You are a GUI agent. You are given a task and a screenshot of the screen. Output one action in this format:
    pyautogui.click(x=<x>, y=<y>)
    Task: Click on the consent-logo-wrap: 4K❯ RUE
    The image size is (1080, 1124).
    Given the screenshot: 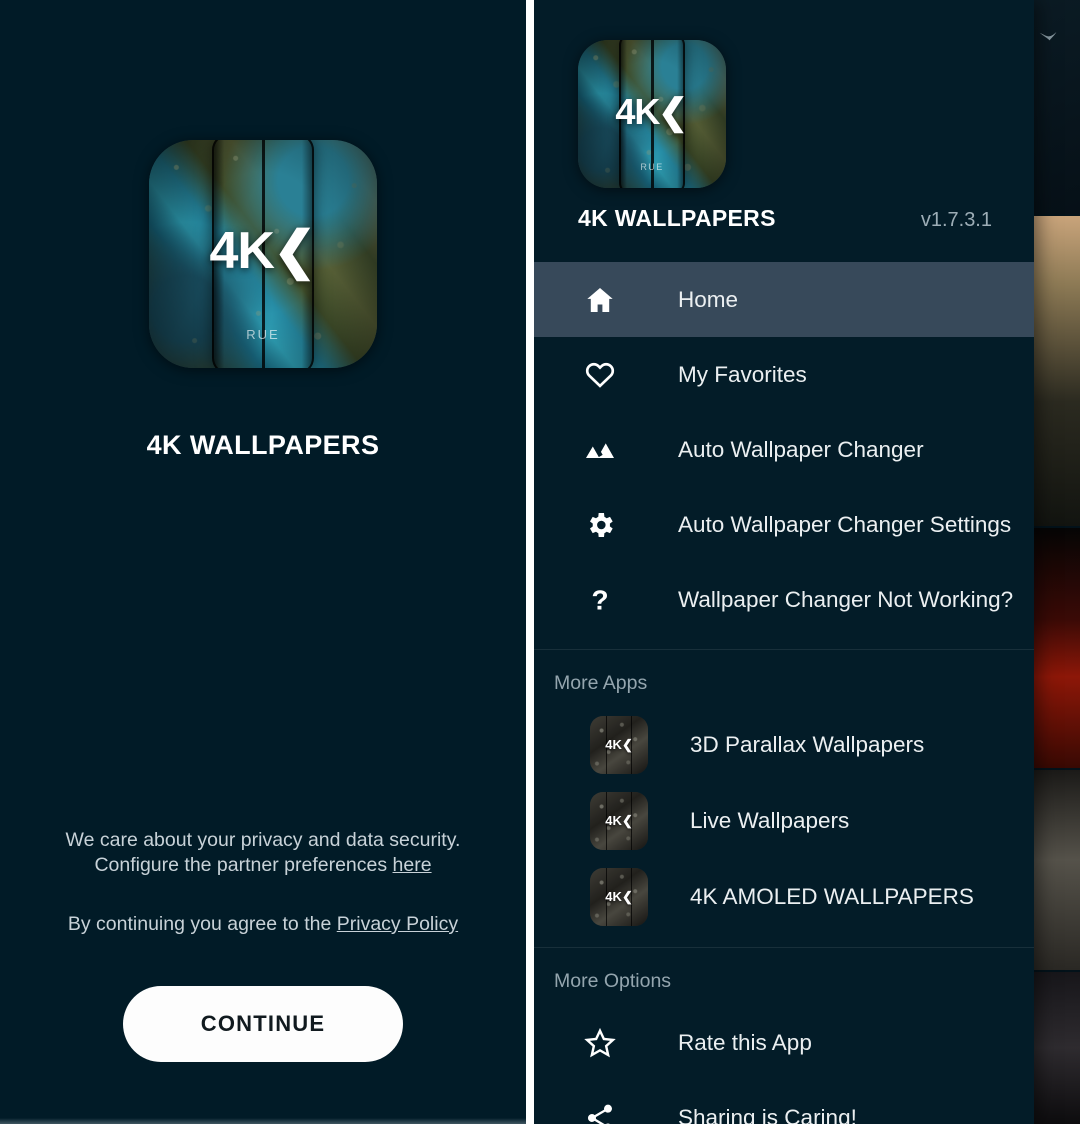 What is the action you would take?
    pyautogui.click(x=263, y=254)
    